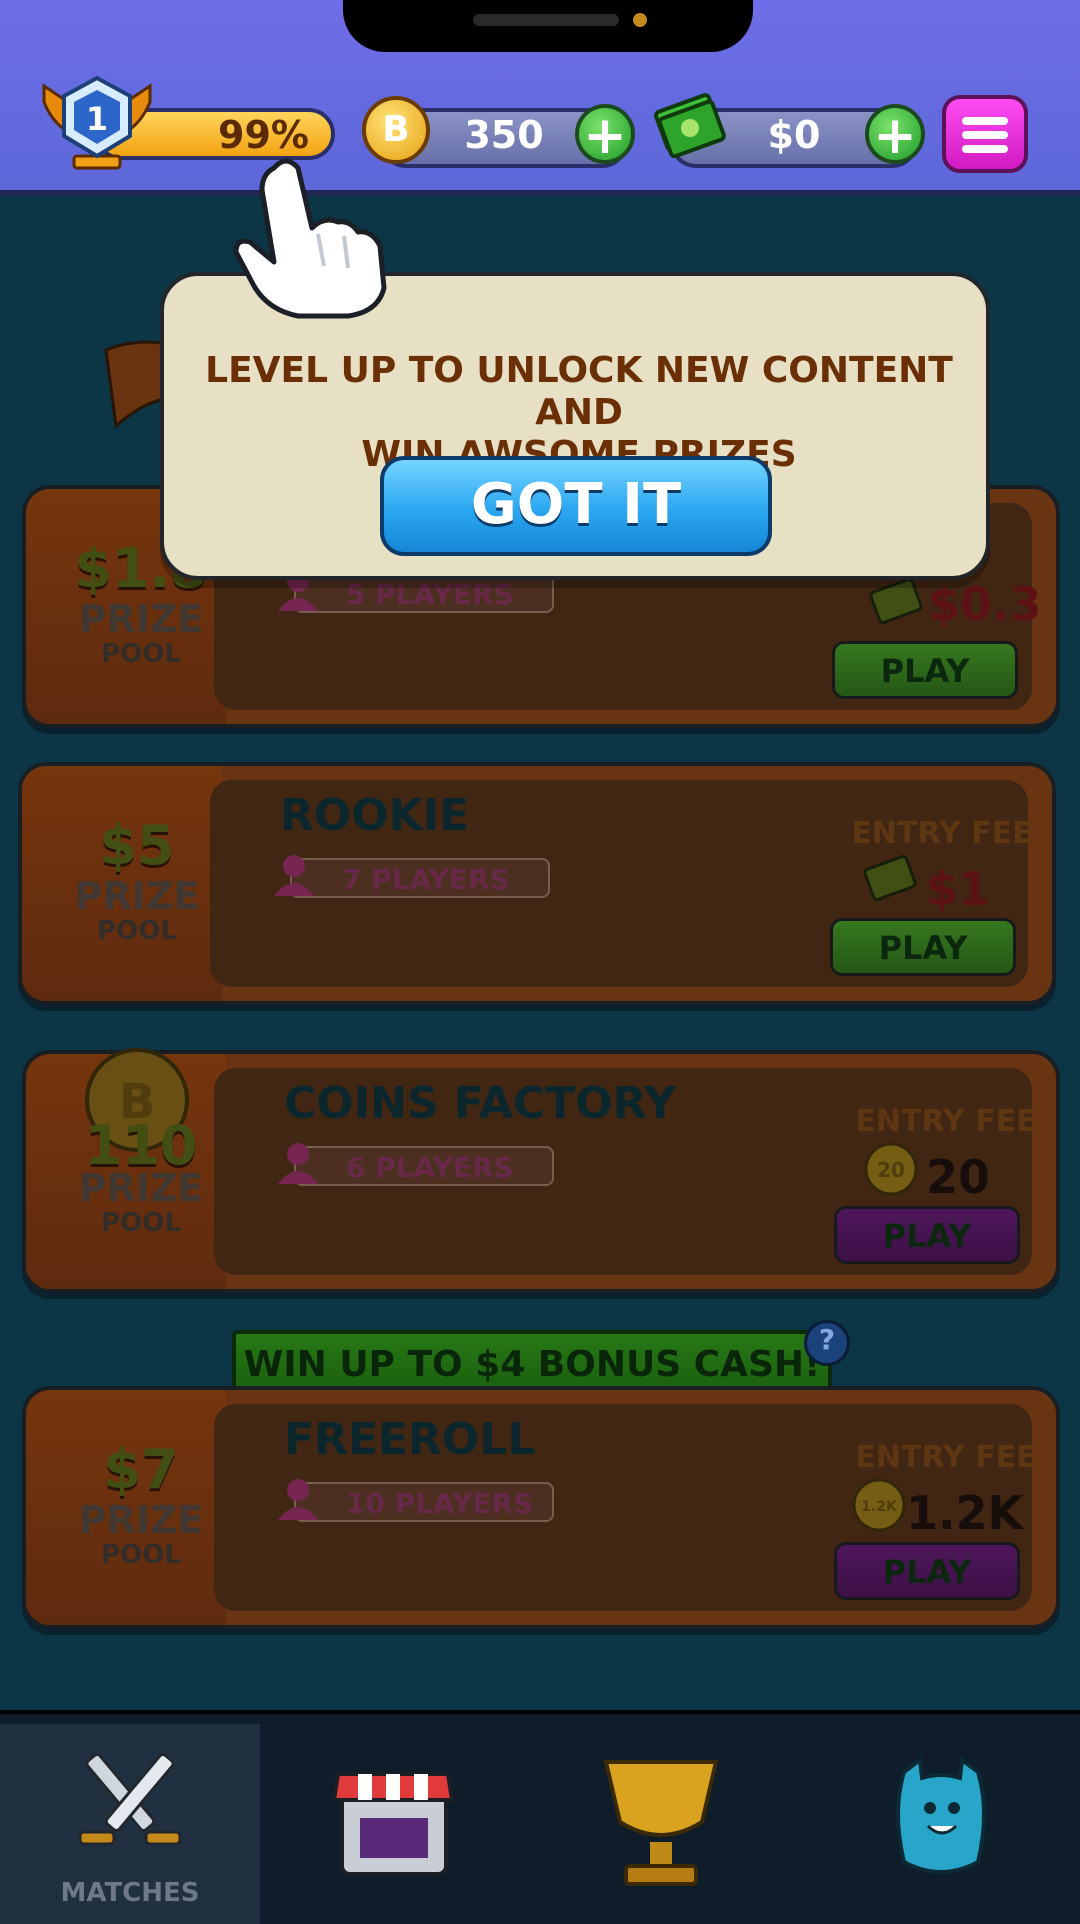 The width and height of the screenshot is (1080, 1924). Describe the element at coordinates (895, 134) in the screenshot. I see `add-cash-button: +` at that location.